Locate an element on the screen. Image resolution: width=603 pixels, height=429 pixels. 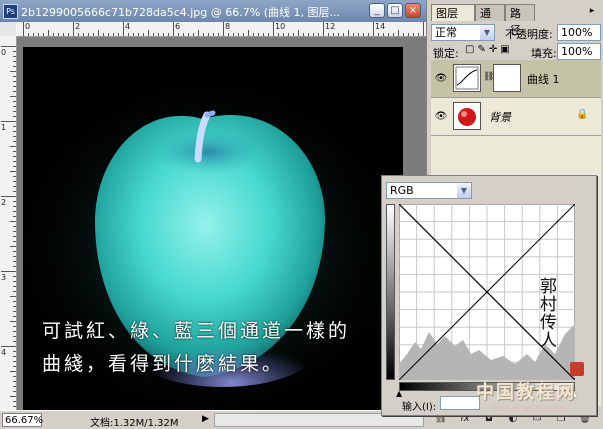
layer-row-background: 👁 背景 🔒 is located at coordinates (516, 117).